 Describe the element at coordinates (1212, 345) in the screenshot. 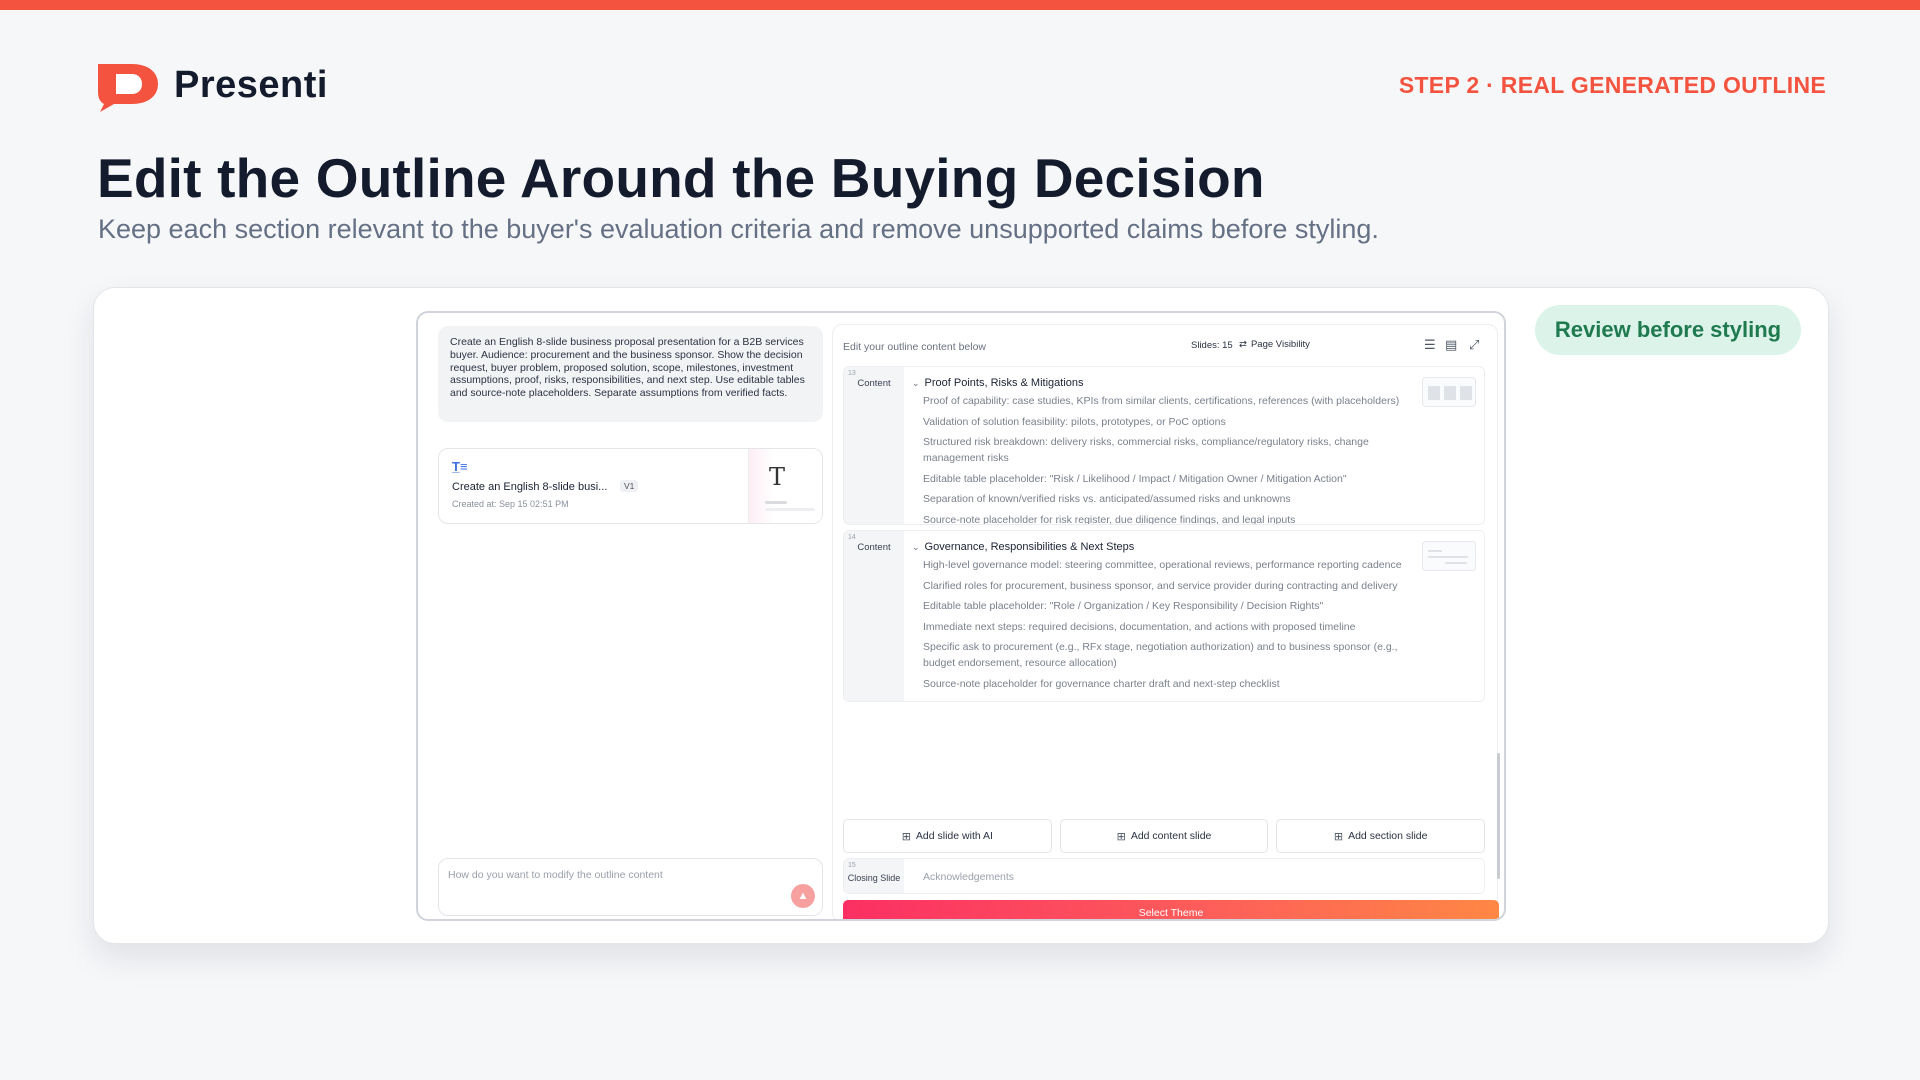

I see `slides-count: Slides: 15` at that location.